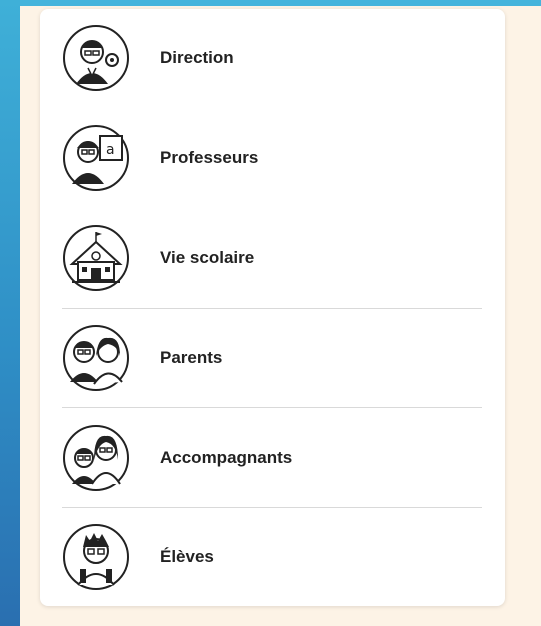  What do you see at coordinates (191, 357) in the screenshot?
I see `role-label-parents: Parents` at bounding box center [191, 357].